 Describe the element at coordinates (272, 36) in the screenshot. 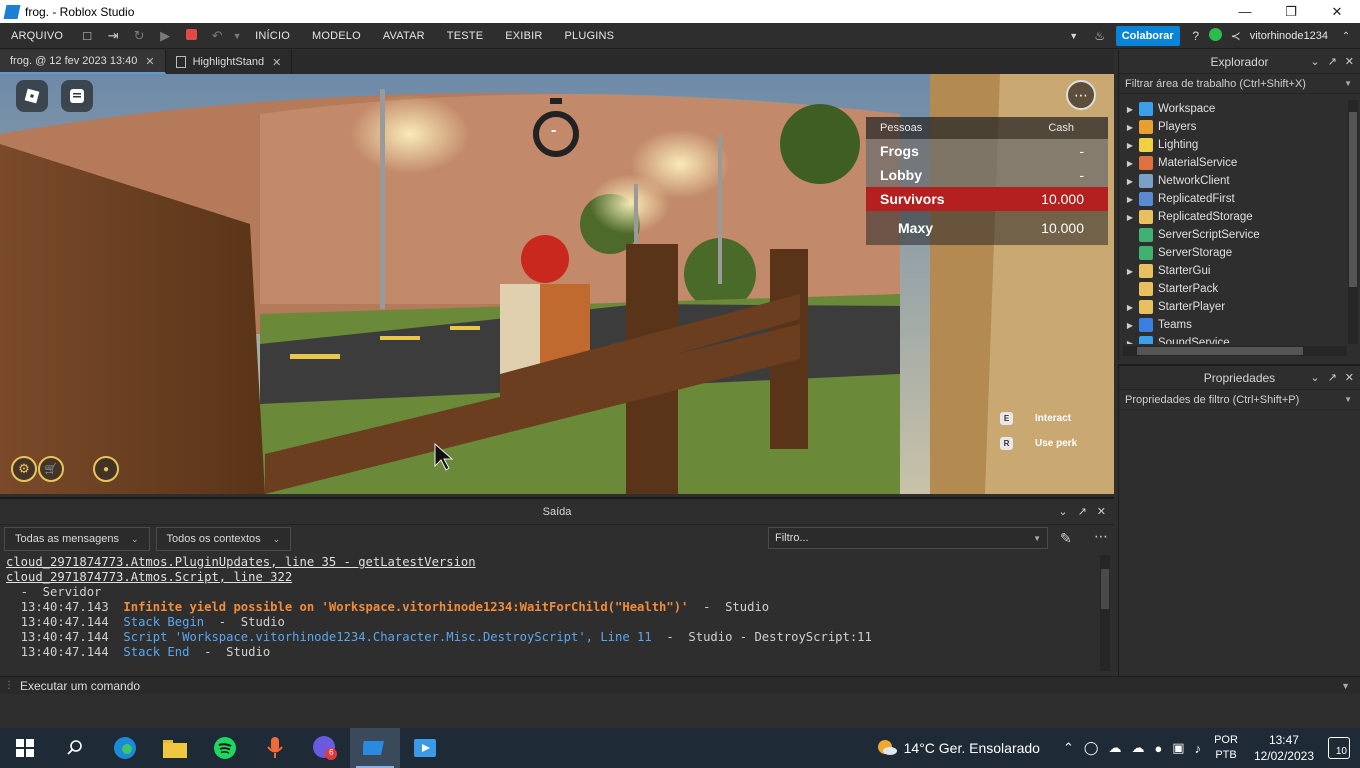

I see `menu-home: INÍCIO` at that location.